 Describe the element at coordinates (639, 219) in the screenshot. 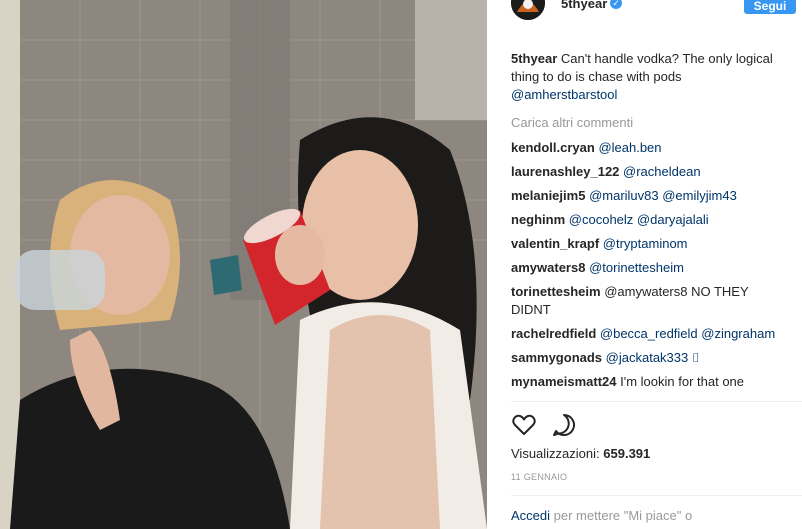

I see `comment-text: @cocohelz @daryajalali` at that location.